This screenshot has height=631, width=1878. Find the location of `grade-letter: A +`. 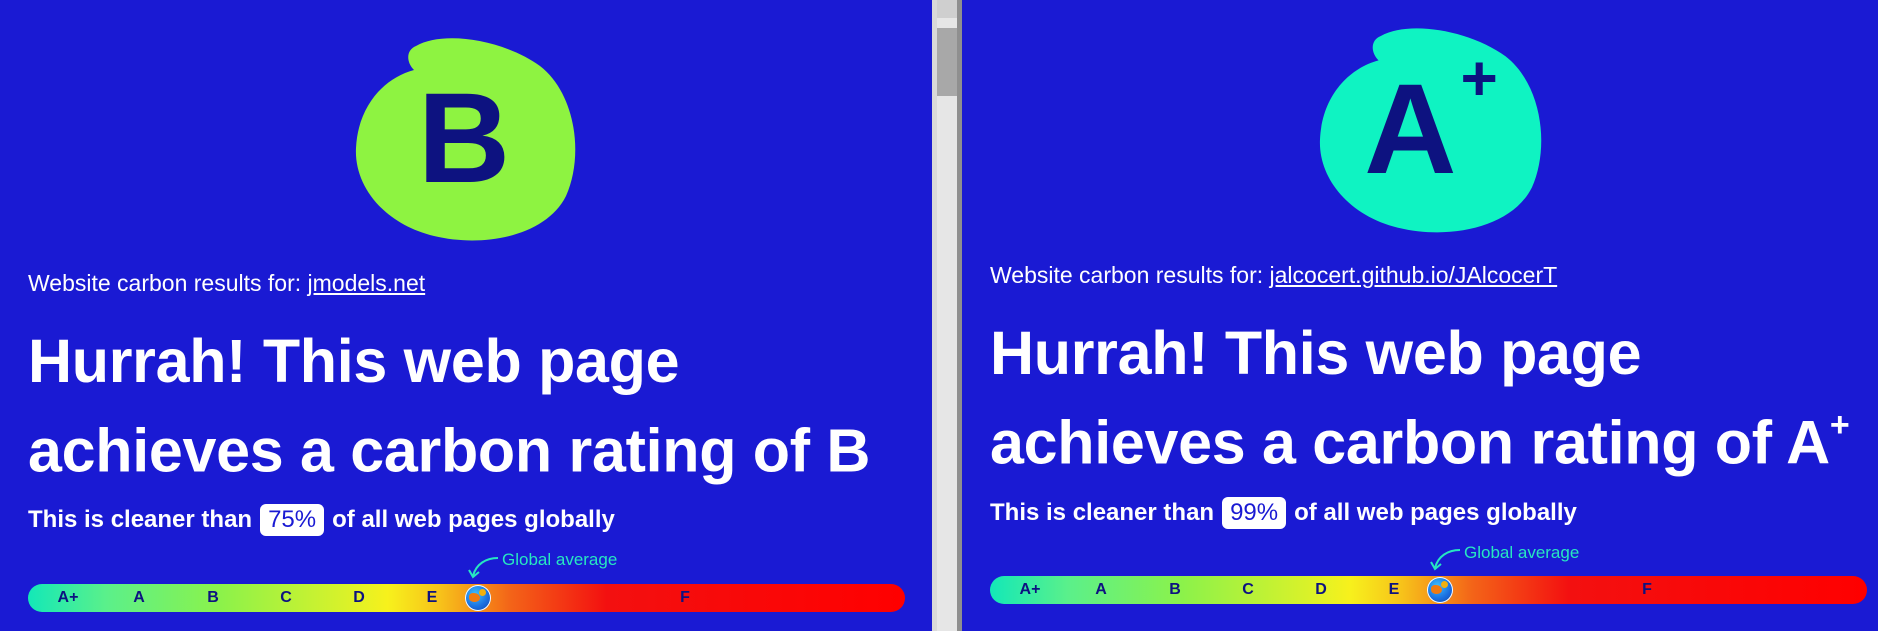

grade-letter: A + is located at coordinates (1431, 121).